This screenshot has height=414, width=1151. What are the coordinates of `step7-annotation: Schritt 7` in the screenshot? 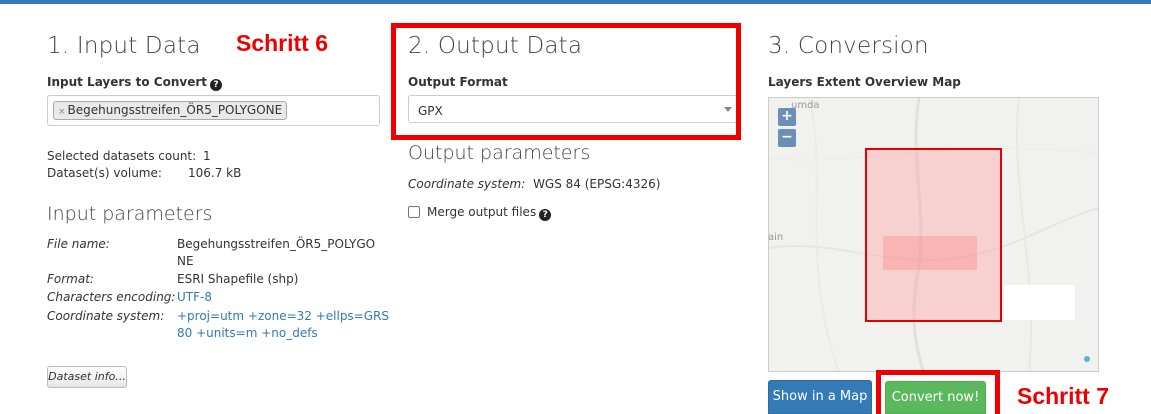 It's located at (1063, 396).